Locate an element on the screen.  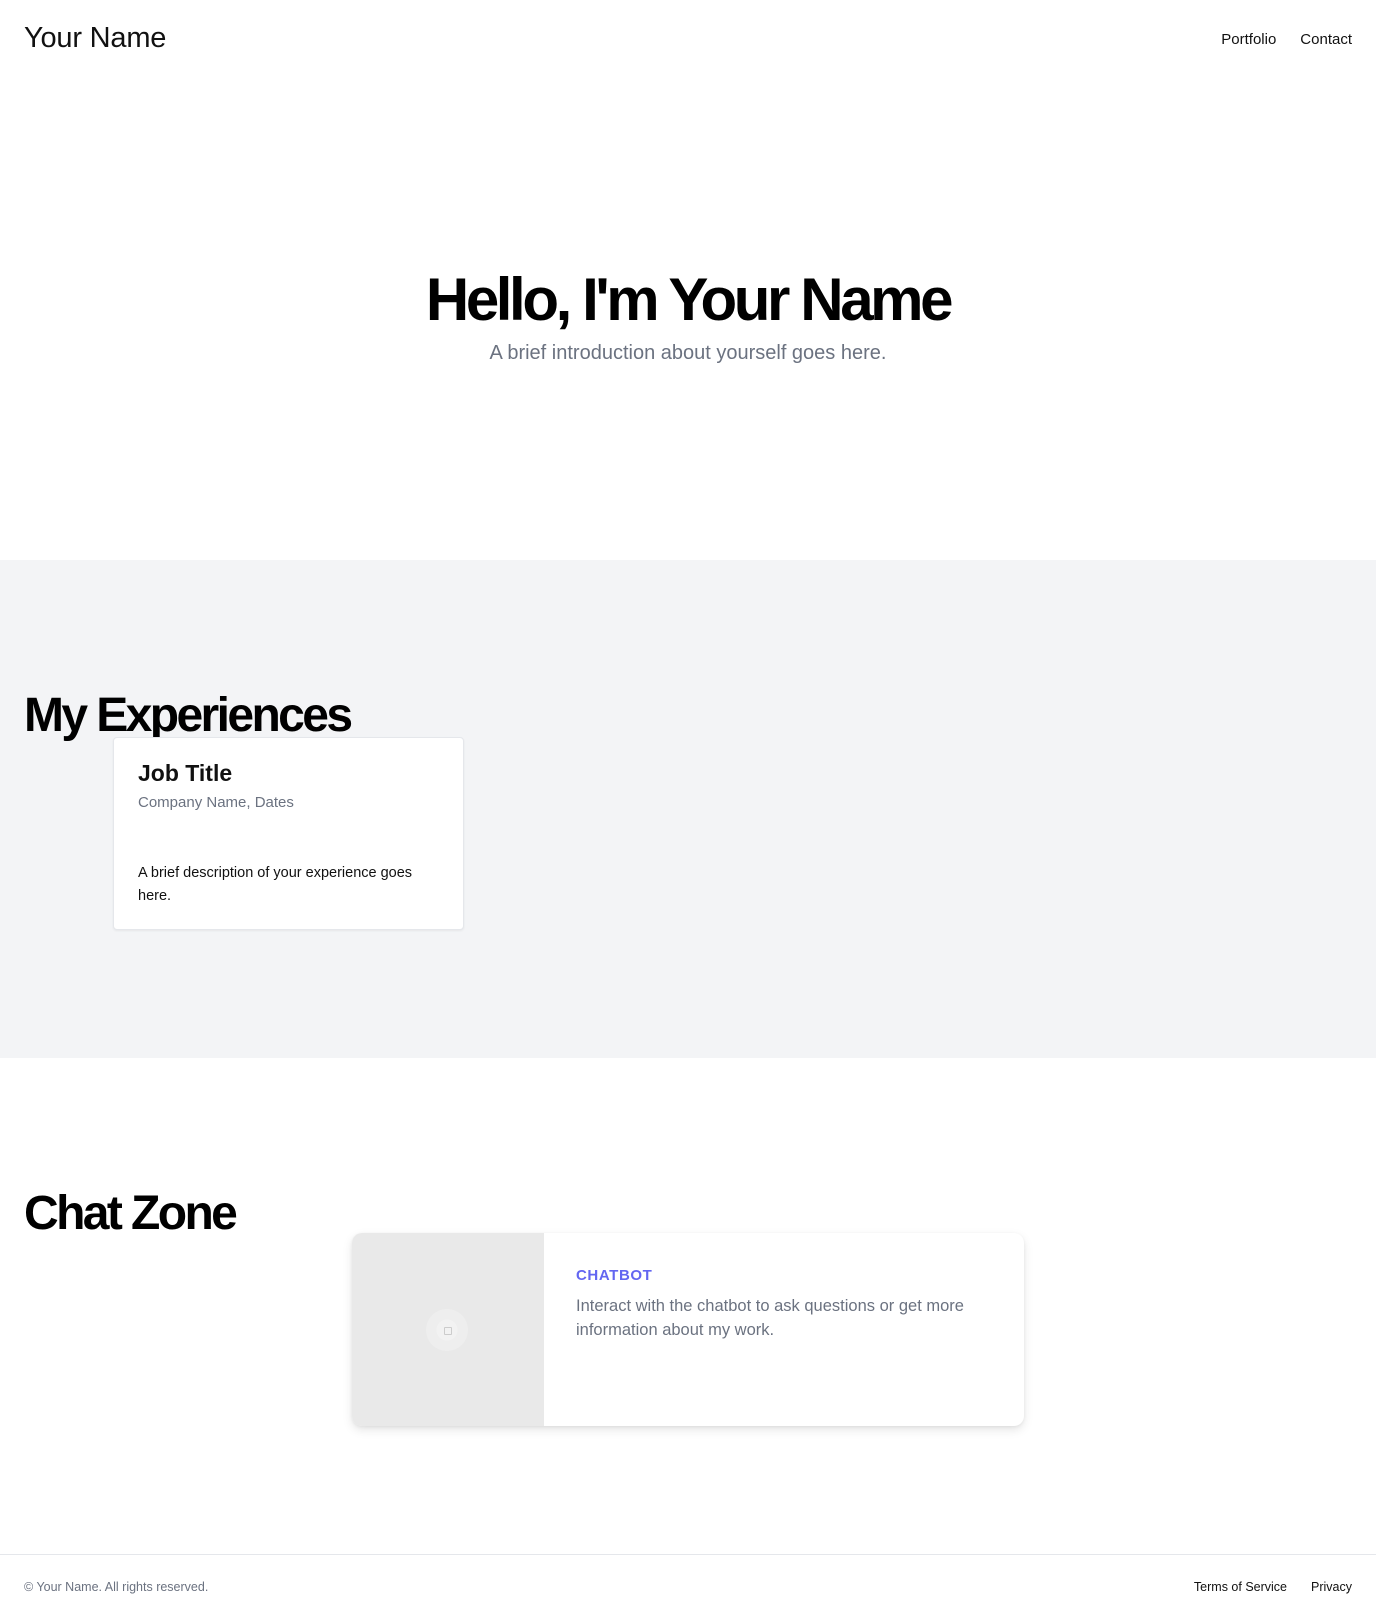
nav-portfolio-link: Portfolio is located at coordinates (1248, 39).